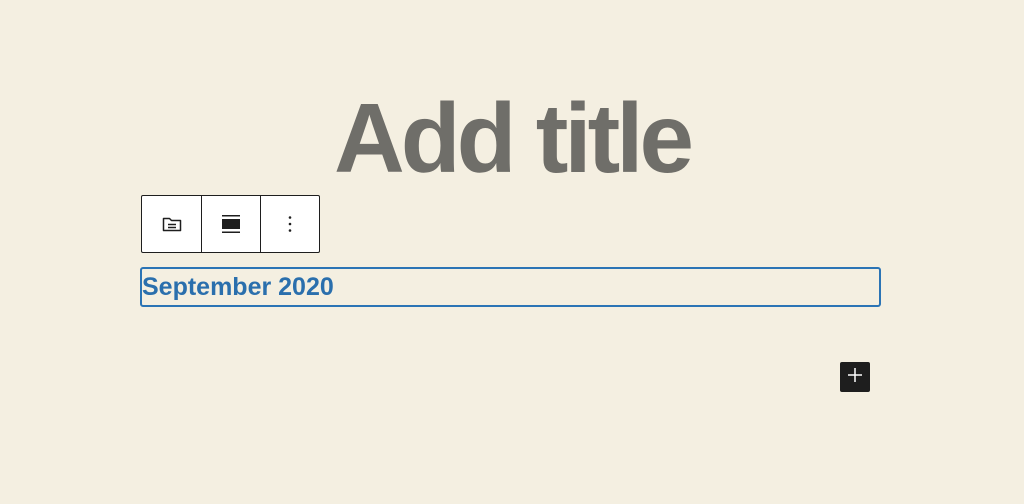 This screenshot has height=504, width=1024. I want to click on align-button, so click(230, 224).